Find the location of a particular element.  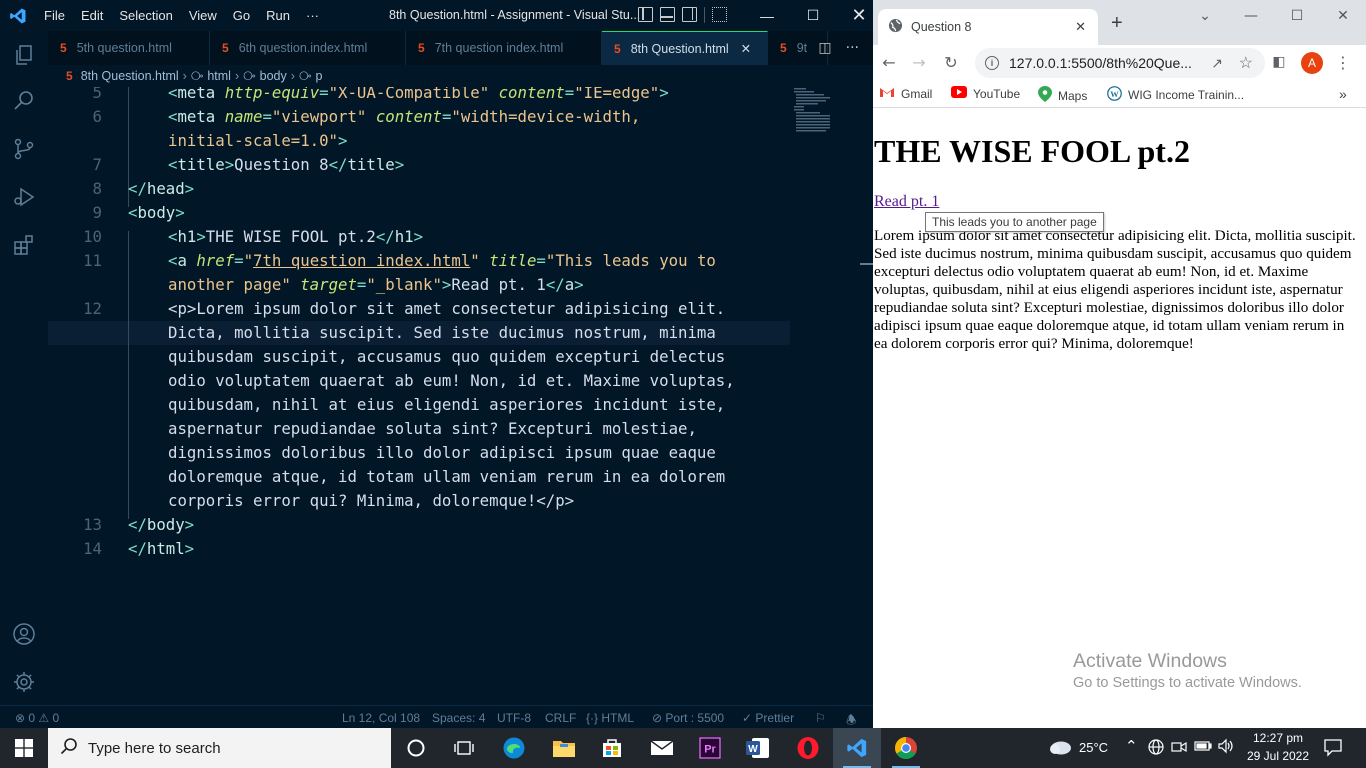

more-actions-icon: ··· is located at coordinates (852, 48).